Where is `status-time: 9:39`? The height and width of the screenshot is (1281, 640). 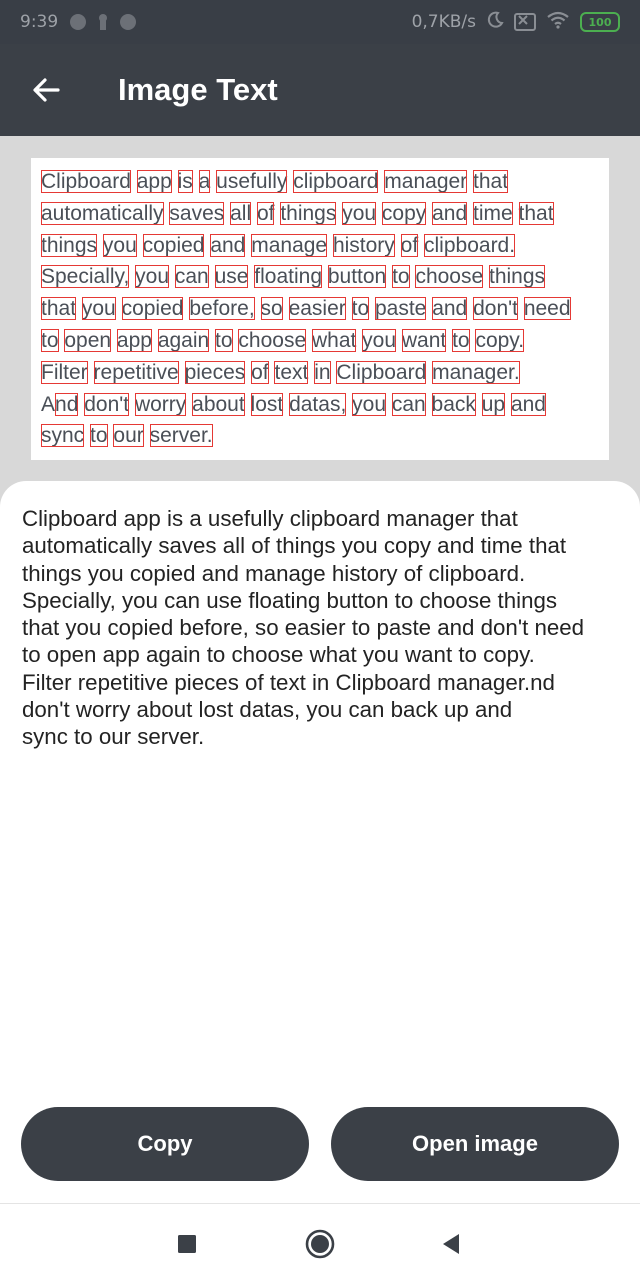 status-time: 9:39 is located at coordinates (39, 22).